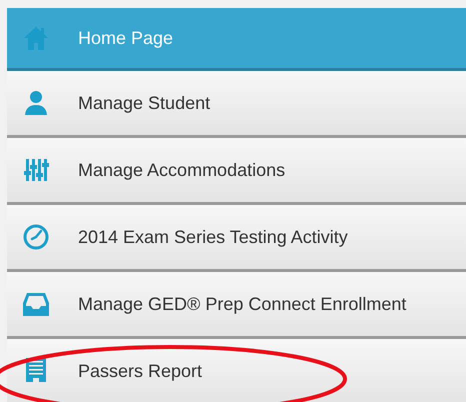  I want to click on clock-icon, so click(36, 237).